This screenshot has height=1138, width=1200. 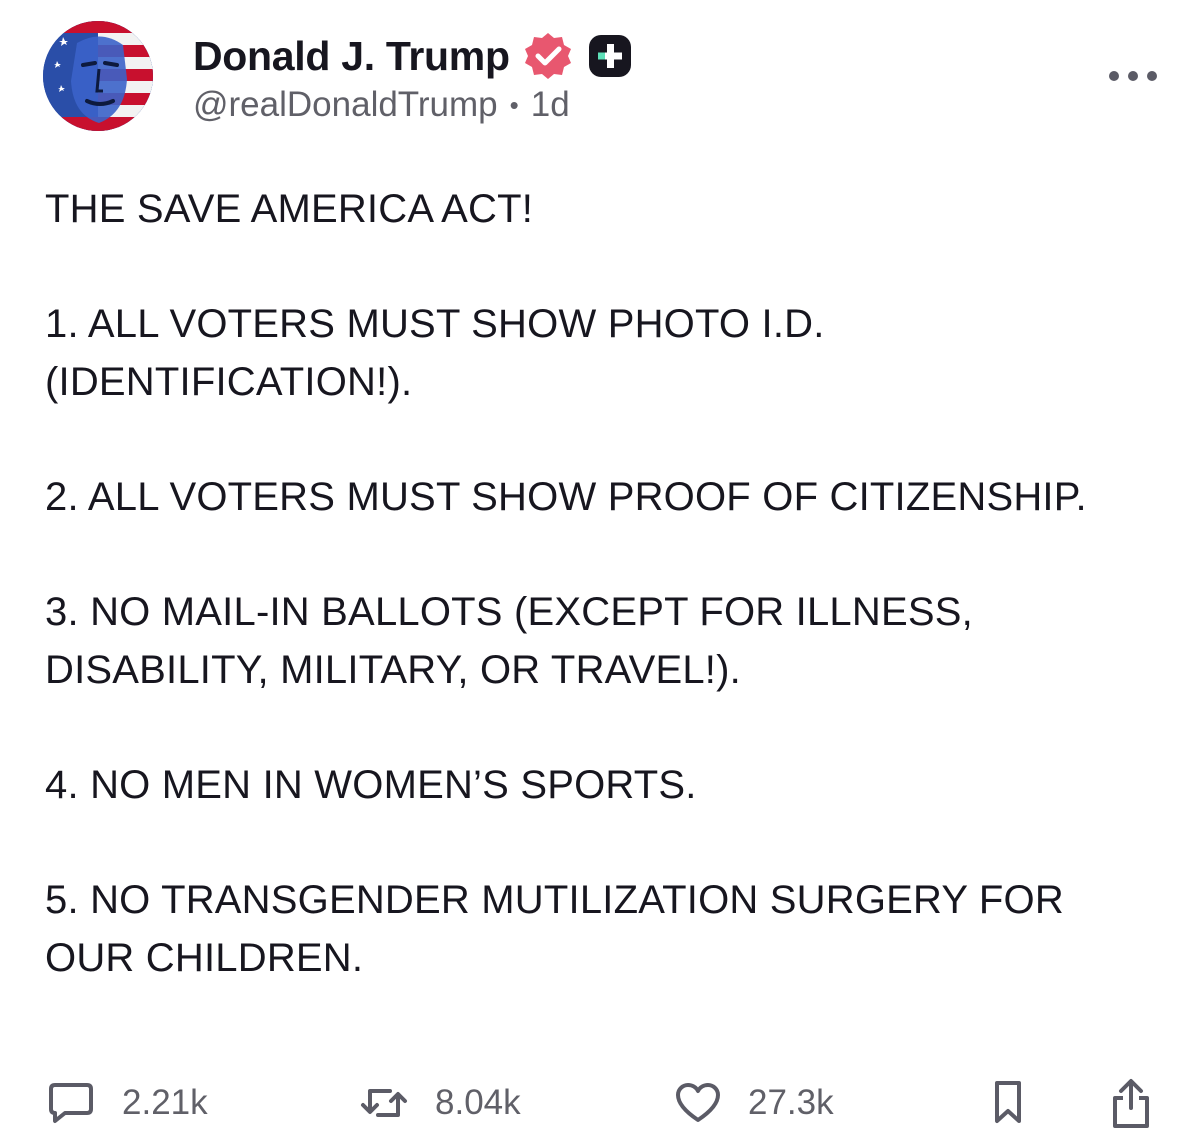 What do you see at coordinates (351, 56) in the screenshot?
I see `author-display-name: Donald J. Trump` at bounding box center [351, 56].